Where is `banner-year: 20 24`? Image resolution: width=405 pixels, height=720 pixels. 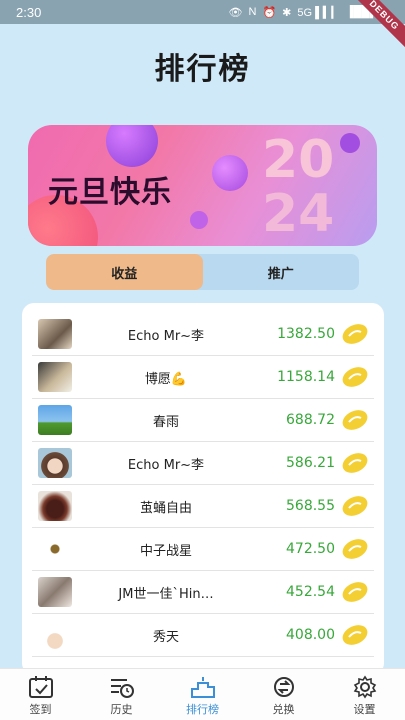 banner-year: 20 24 is located at coordinates (298, 187).